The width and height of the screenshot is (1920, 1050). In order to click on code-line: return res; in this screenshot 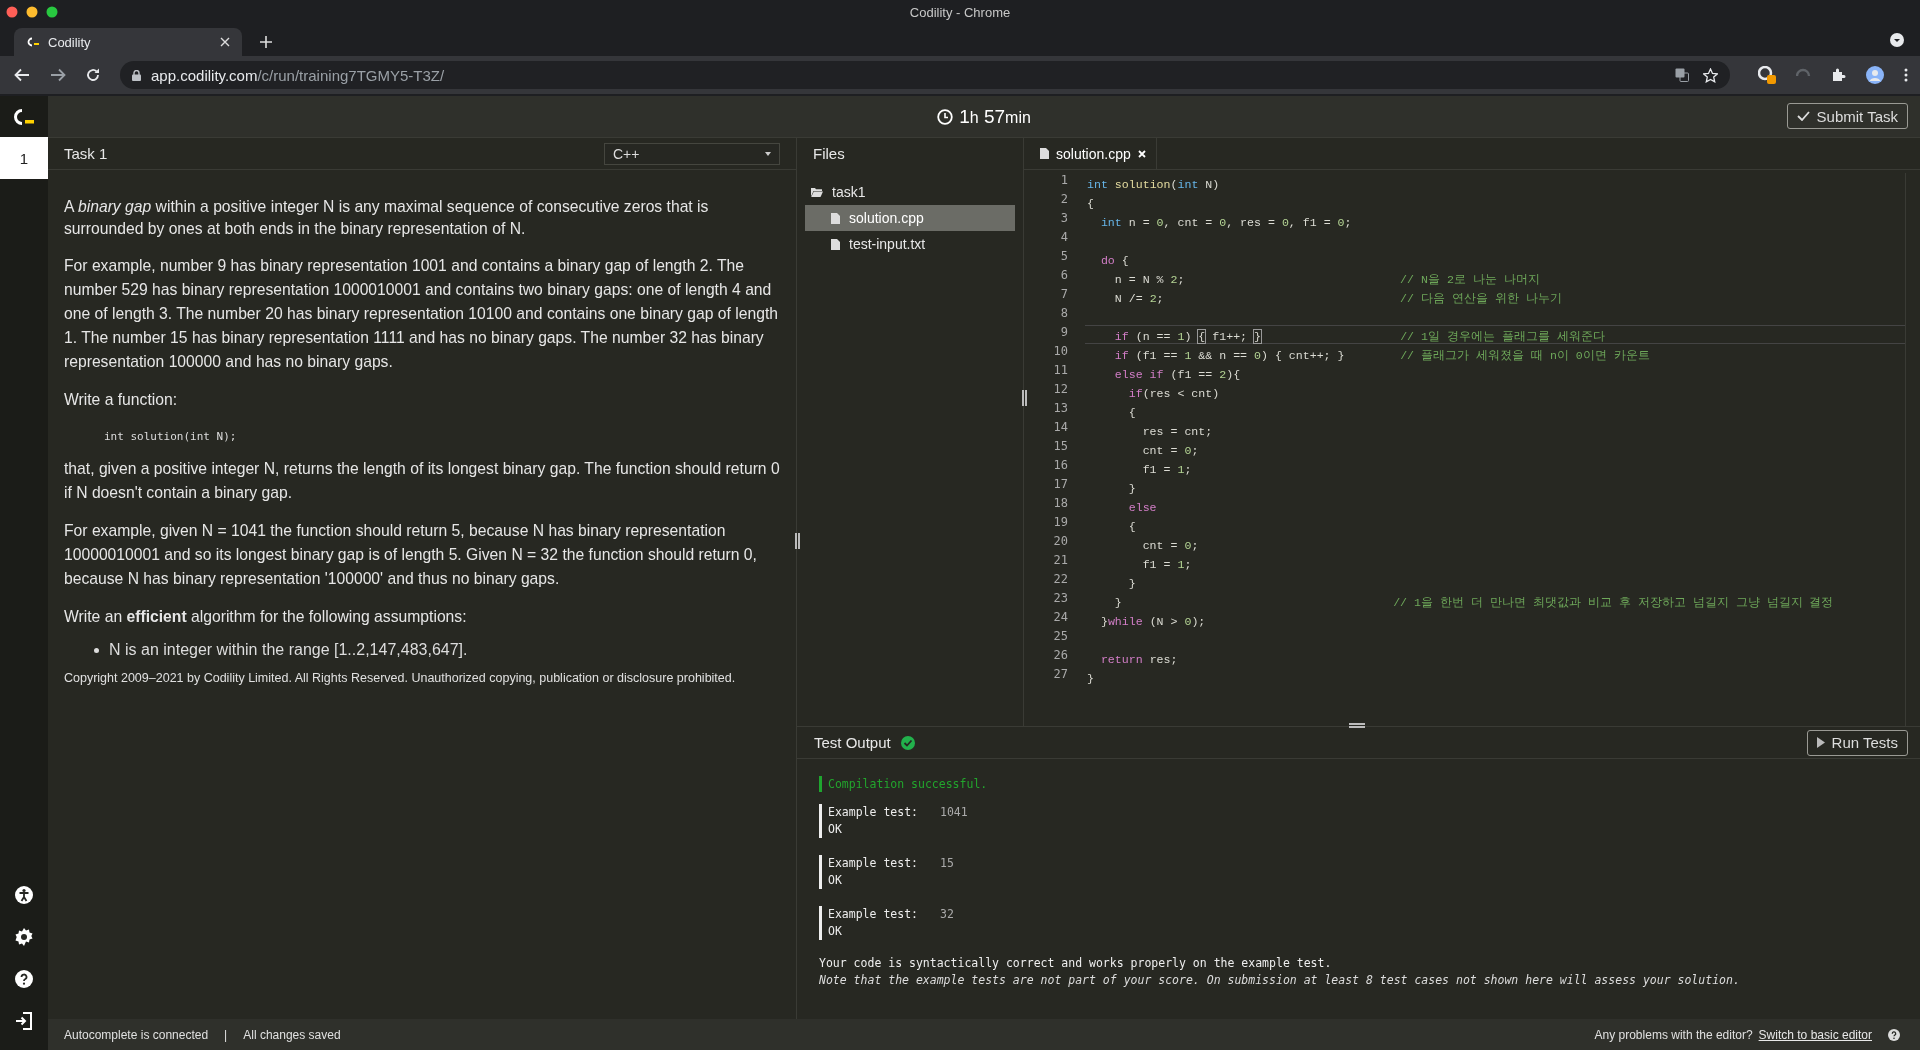, I will do `click(1132, 659)`.